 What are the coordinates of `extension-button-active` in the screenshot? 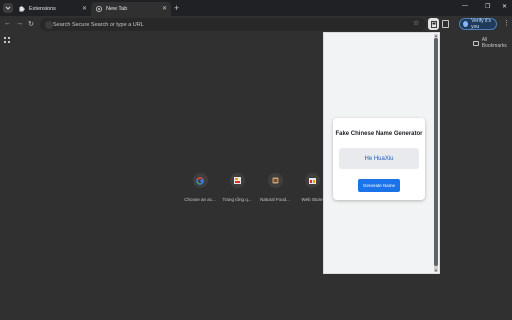 It's located at (433, 24).